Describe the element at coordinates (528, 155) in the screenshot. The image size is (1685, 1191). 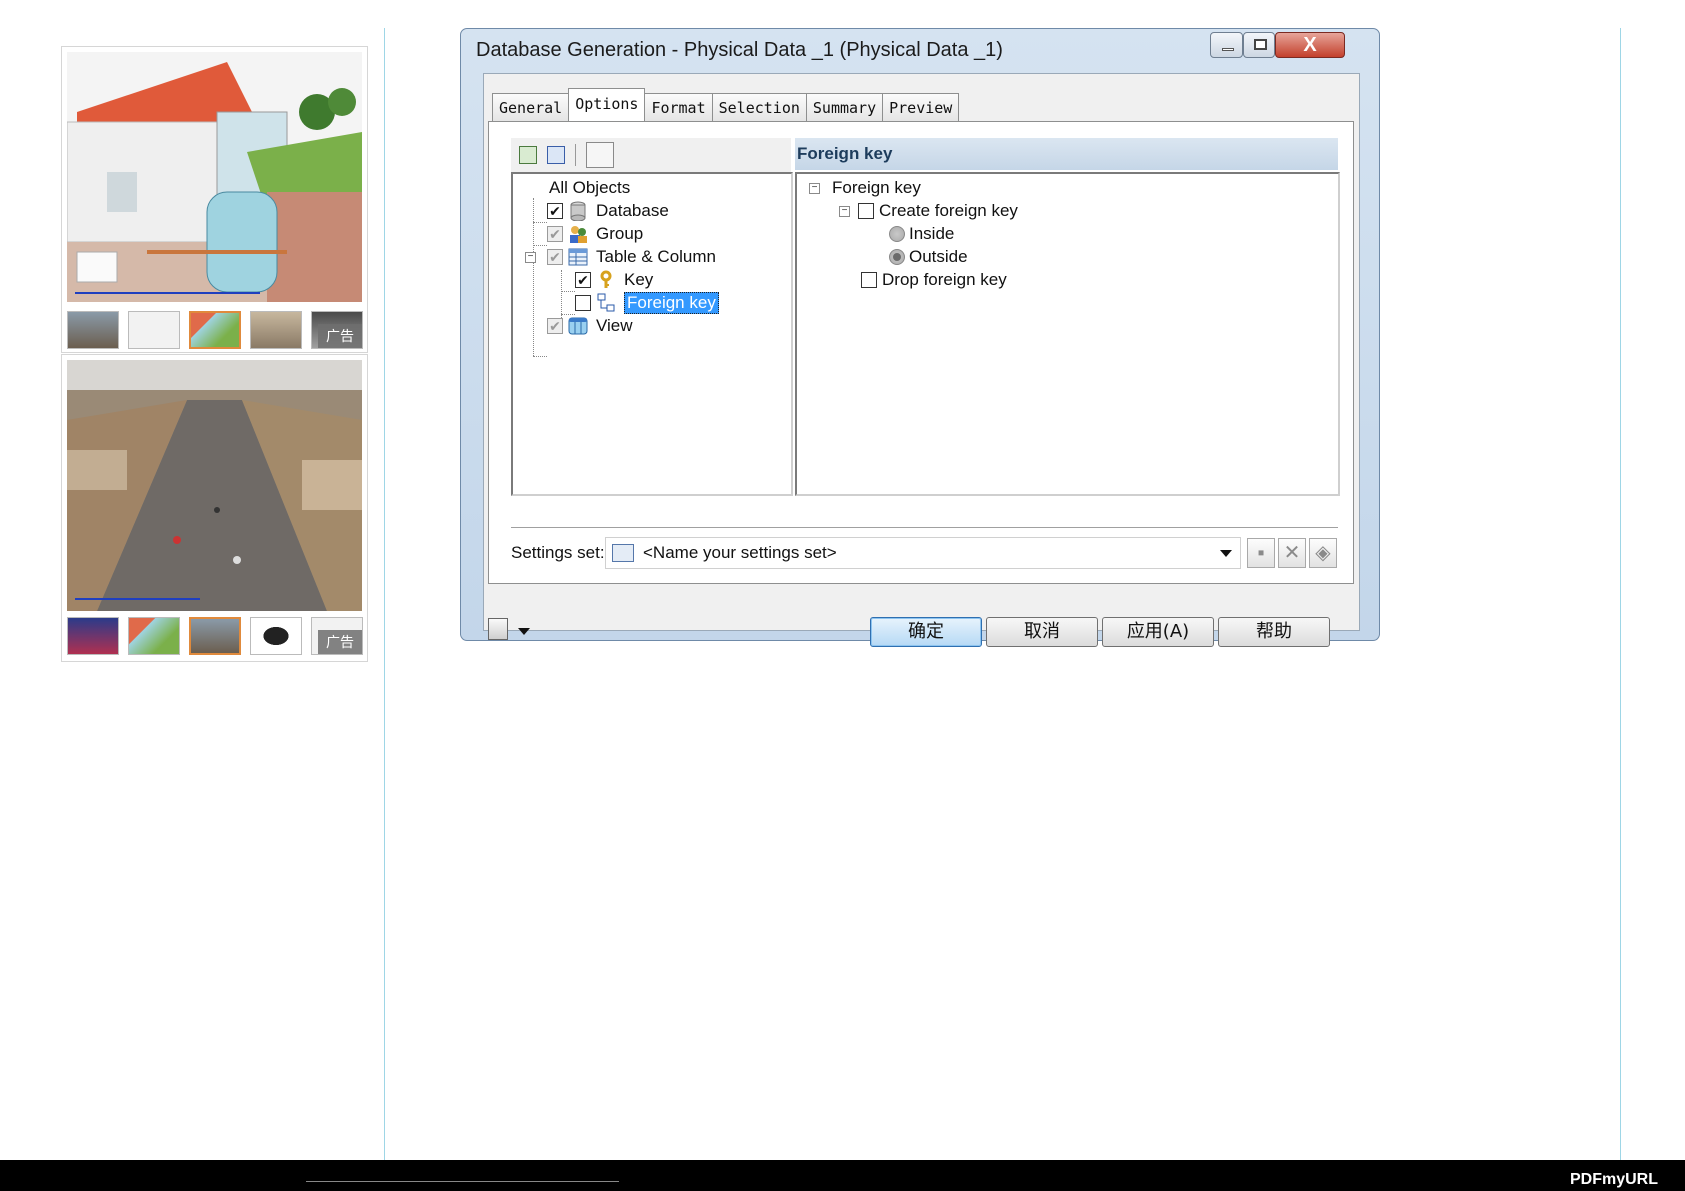
I see `select-all-icon` at that location.